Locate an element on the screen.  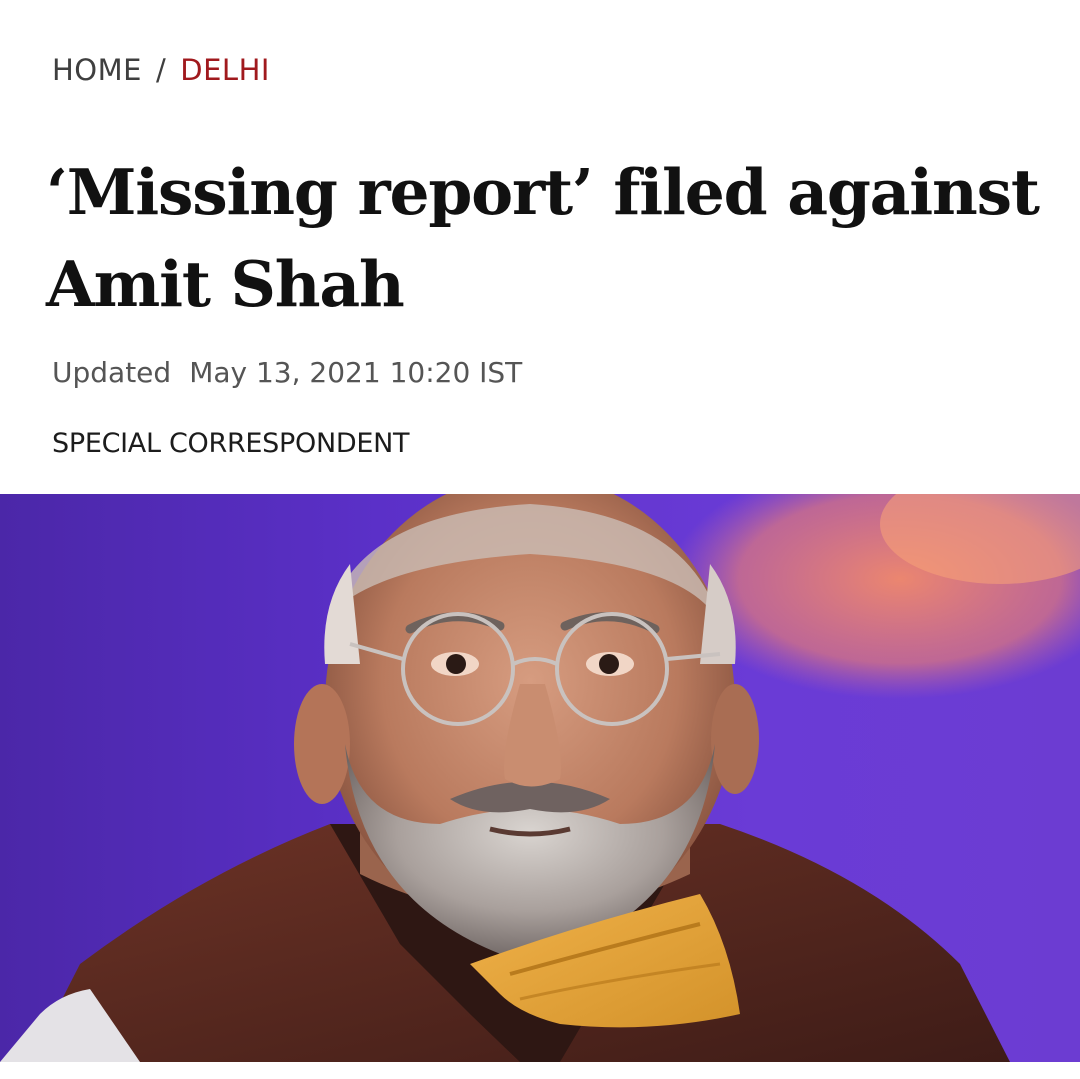
article-timestamp: Updated May 13, 2021 10:20 IST is located at coordinates (287, 373).